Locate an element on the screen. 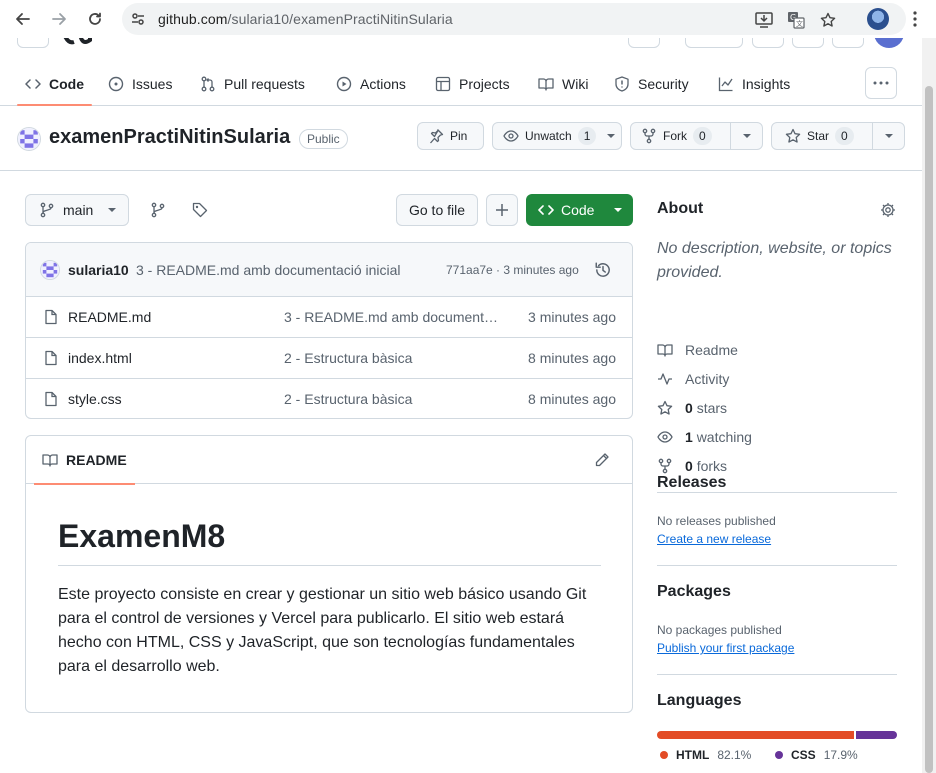  forward-button is located at coordinates (59, 19).